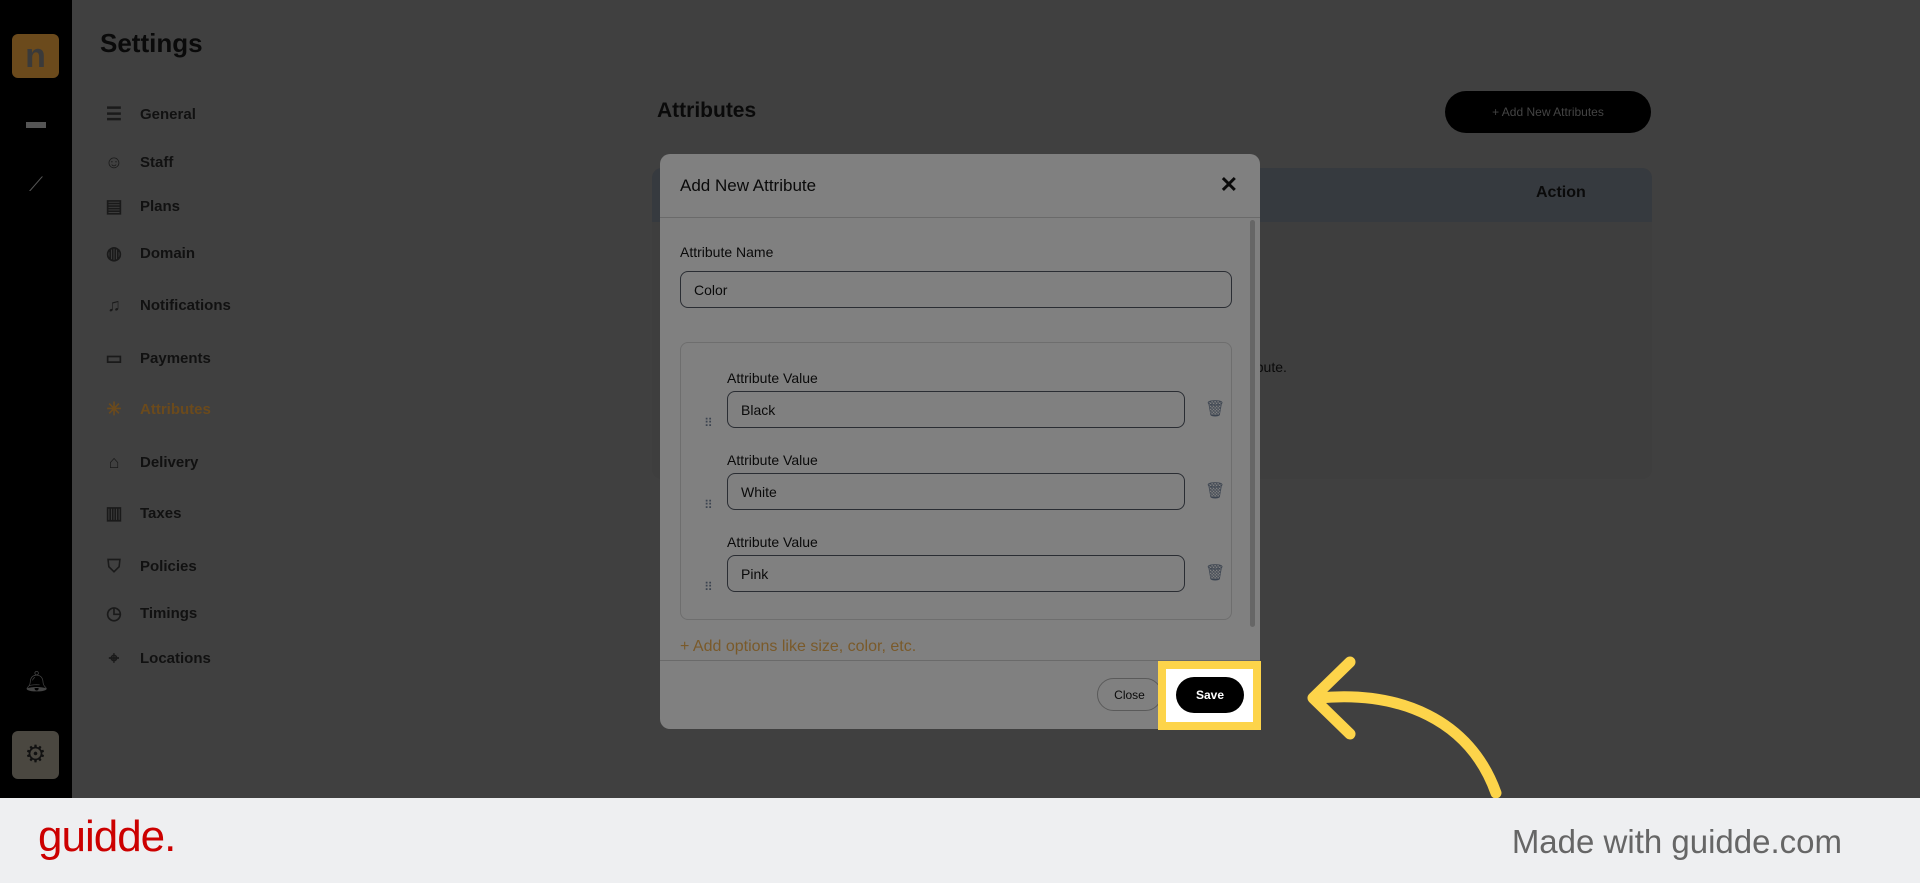 This screenshot has width=1920, height=883. Describe the element at coordinates (1404, 727) in the screenshot. I see `pointer-arrow-icon` at that location.